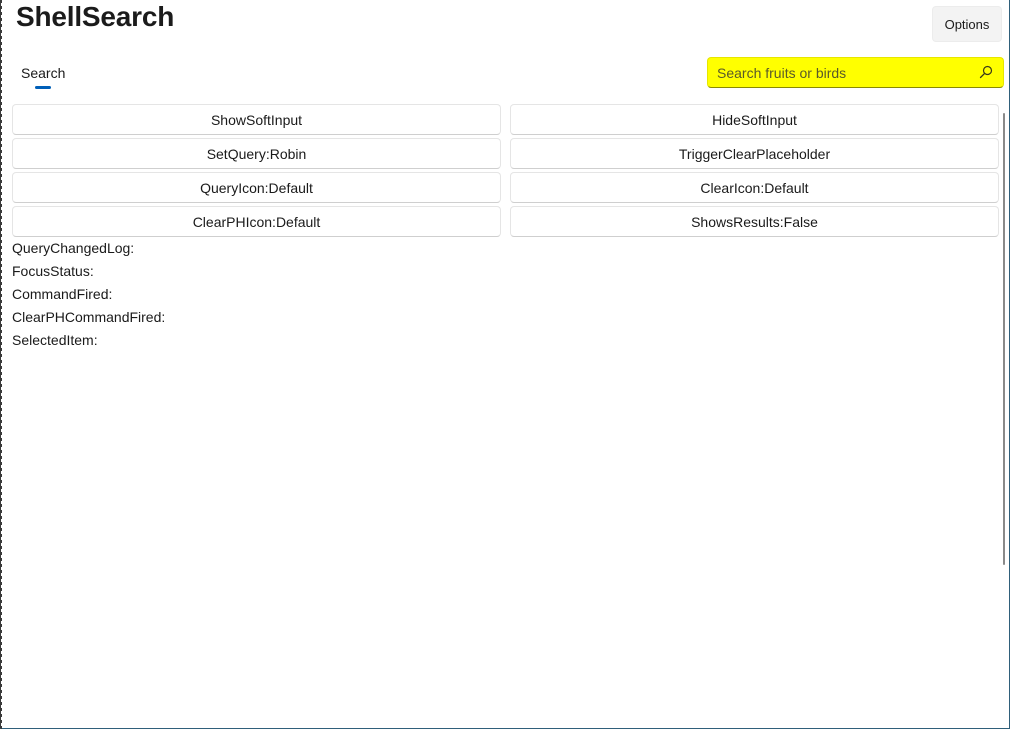 The height and width of the screenshot is (729, 1010). Describe the element at coordinates (62, 294) in the screenshot. I see `command-fired-log: CommandFired:` at that location.